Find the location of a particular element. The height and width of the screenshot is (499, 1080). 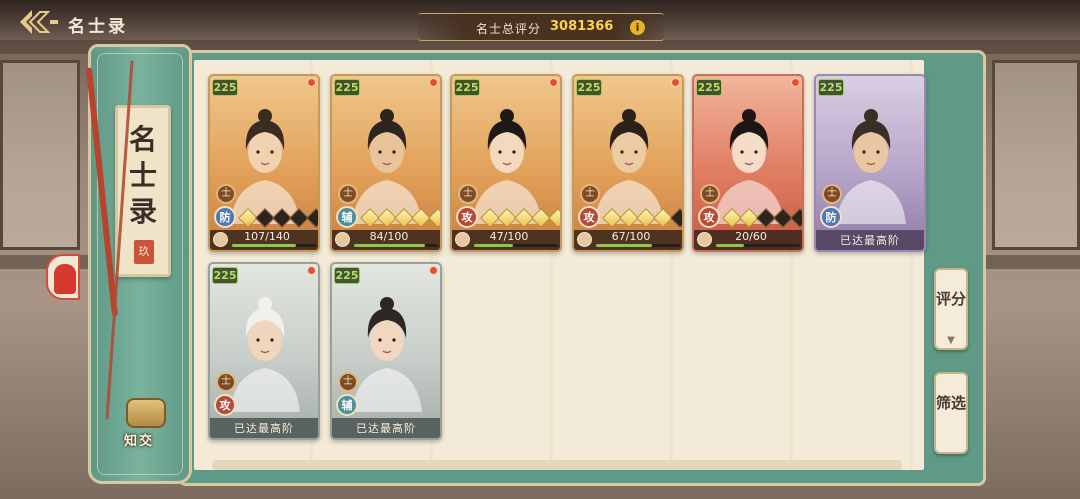

red-figure-icon is located at coordinates (65, 279).